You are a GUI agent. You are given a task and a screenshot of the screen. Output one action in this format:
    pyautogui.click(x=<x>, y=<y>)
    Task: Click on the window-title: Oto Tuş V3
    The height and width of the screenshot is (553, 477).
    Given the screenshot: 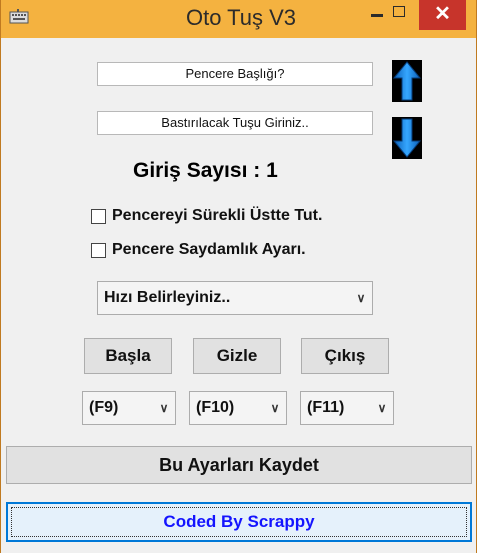 What is the action you would take?
    pyautogui.click(x=241, y=17)
    